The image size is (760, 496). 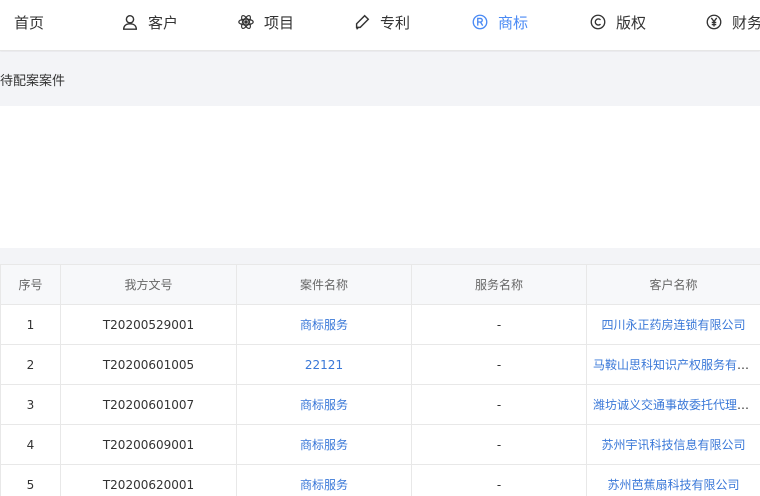 I want to click on cell-index: 2, so click(x=30, y=364).